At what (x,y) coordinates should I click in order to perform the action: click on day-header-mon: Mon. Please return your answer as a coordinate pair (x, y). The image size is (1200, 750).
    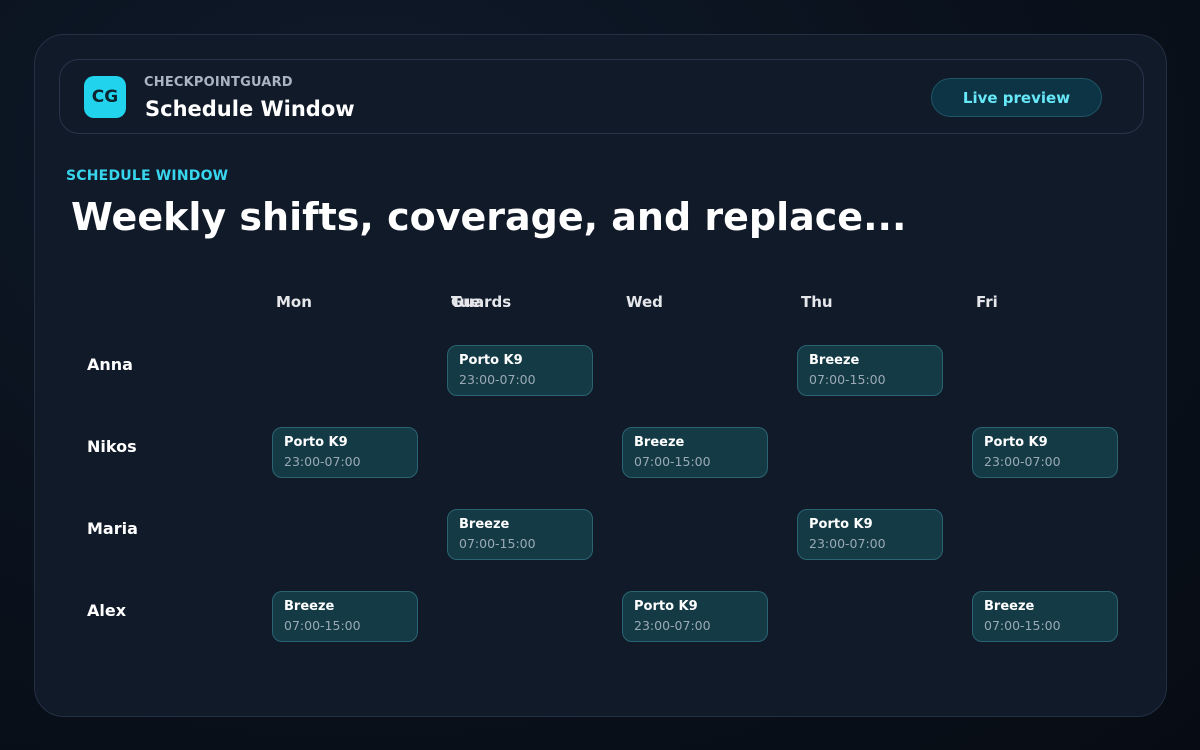
    Looking at the image, I should click on (294, 302).